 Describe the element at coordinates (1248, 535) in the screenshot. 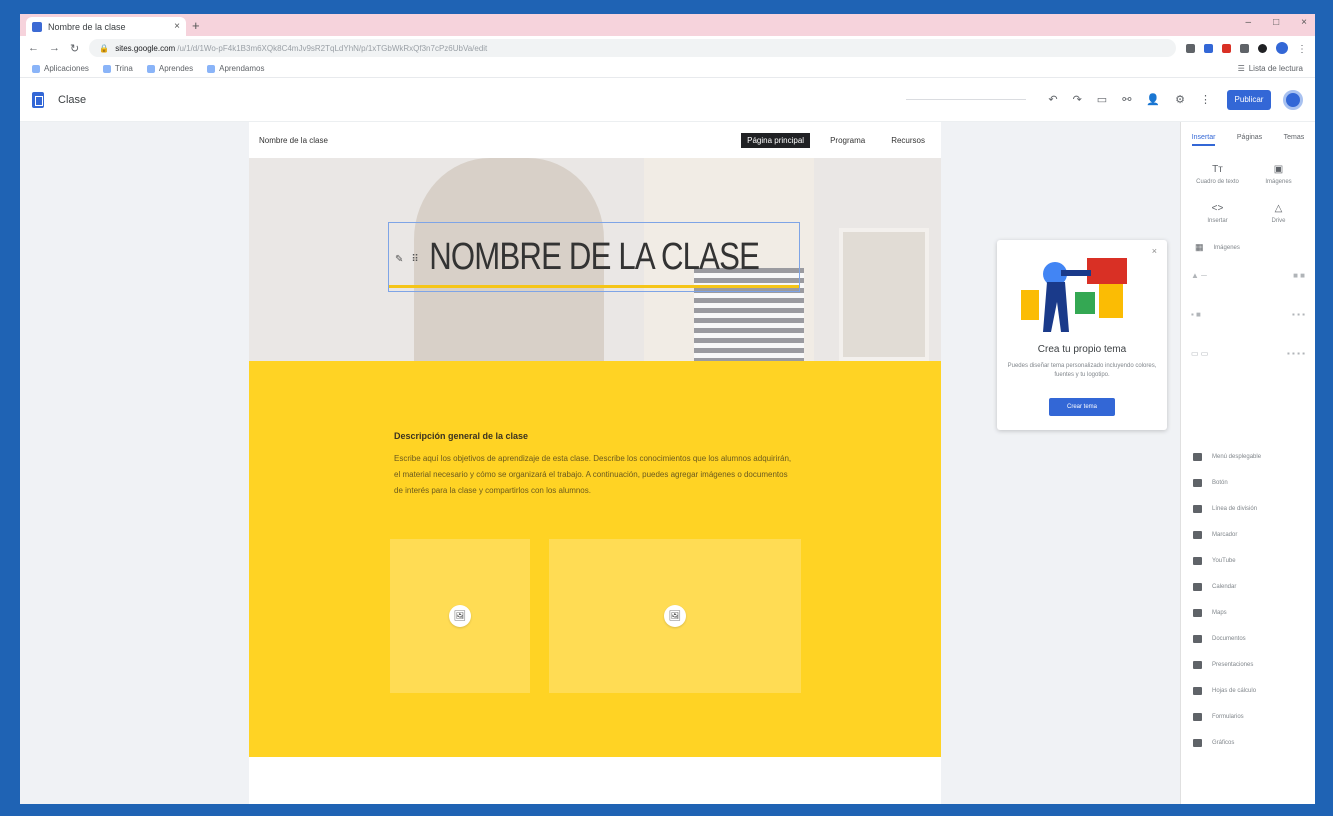

I see `insert-placeholder: Marcador` at that location.